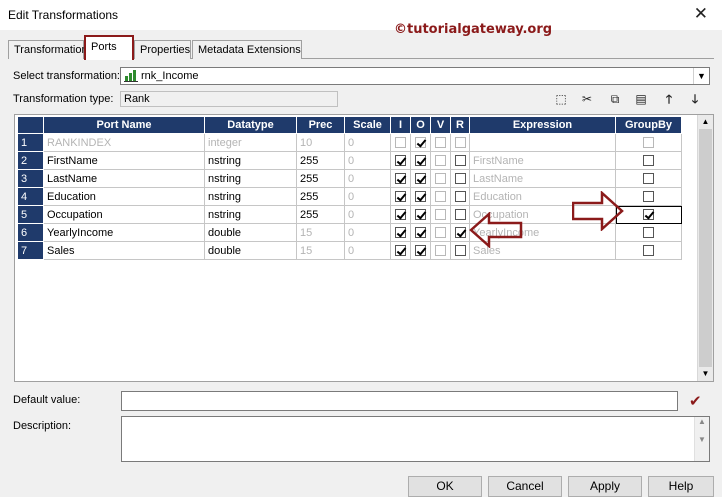  I want to click on row-number: 6, so click(30, 232).